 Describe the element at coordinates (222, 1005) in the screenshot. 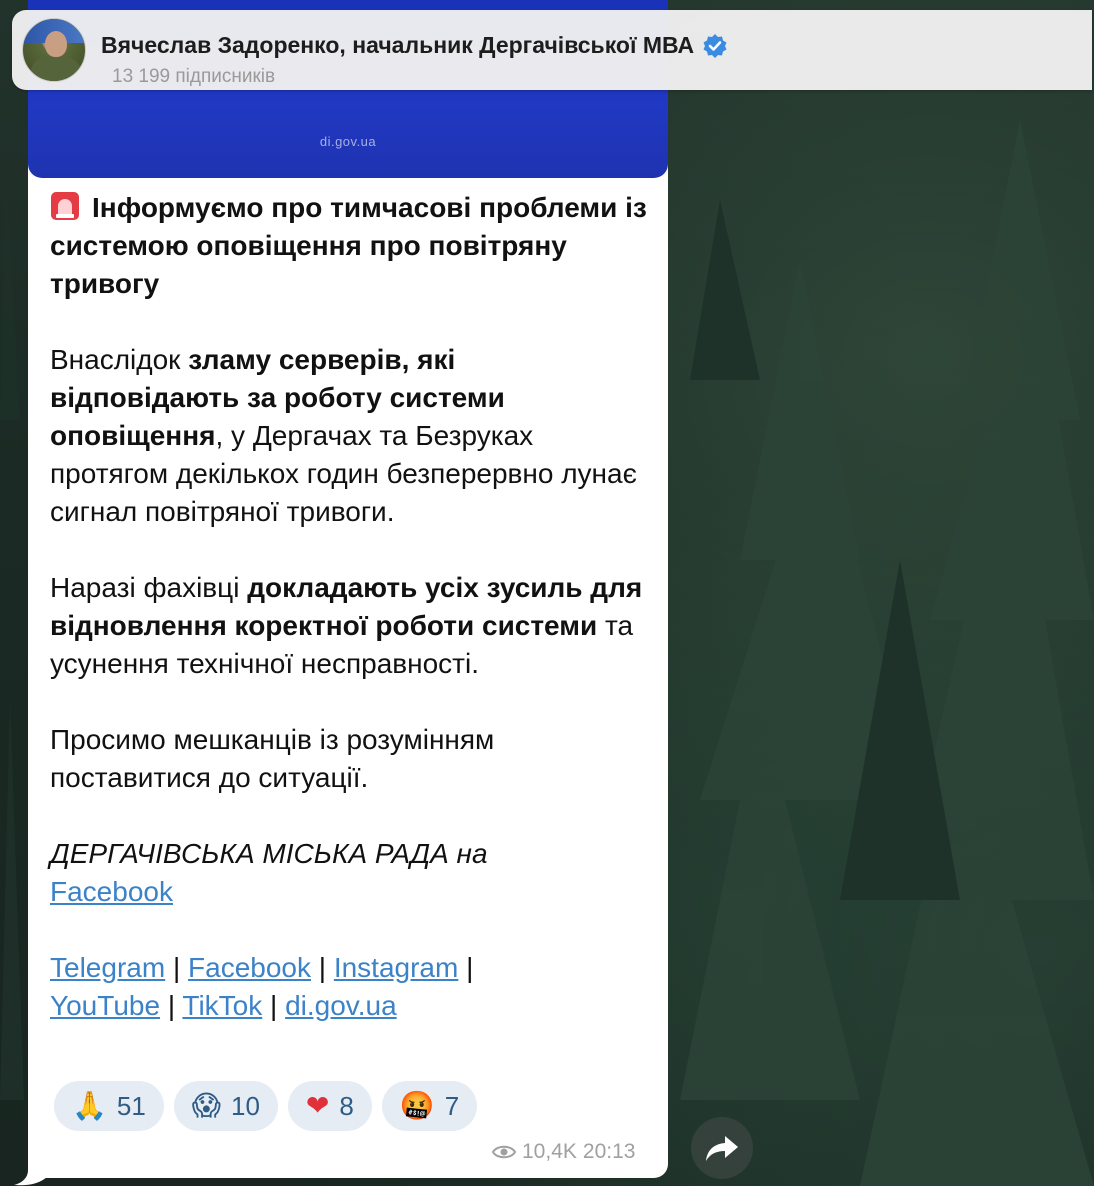

I see `tiktok-link: TikTok` at that location.